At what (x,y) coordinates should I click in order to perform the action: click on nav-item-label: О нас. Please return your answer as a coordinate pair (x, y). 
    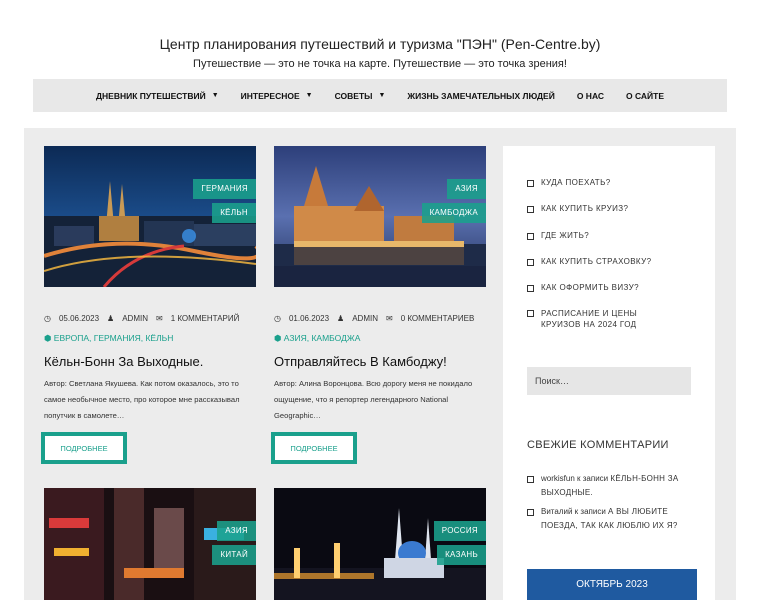
    Looking at the image, I should click on (590, 95).